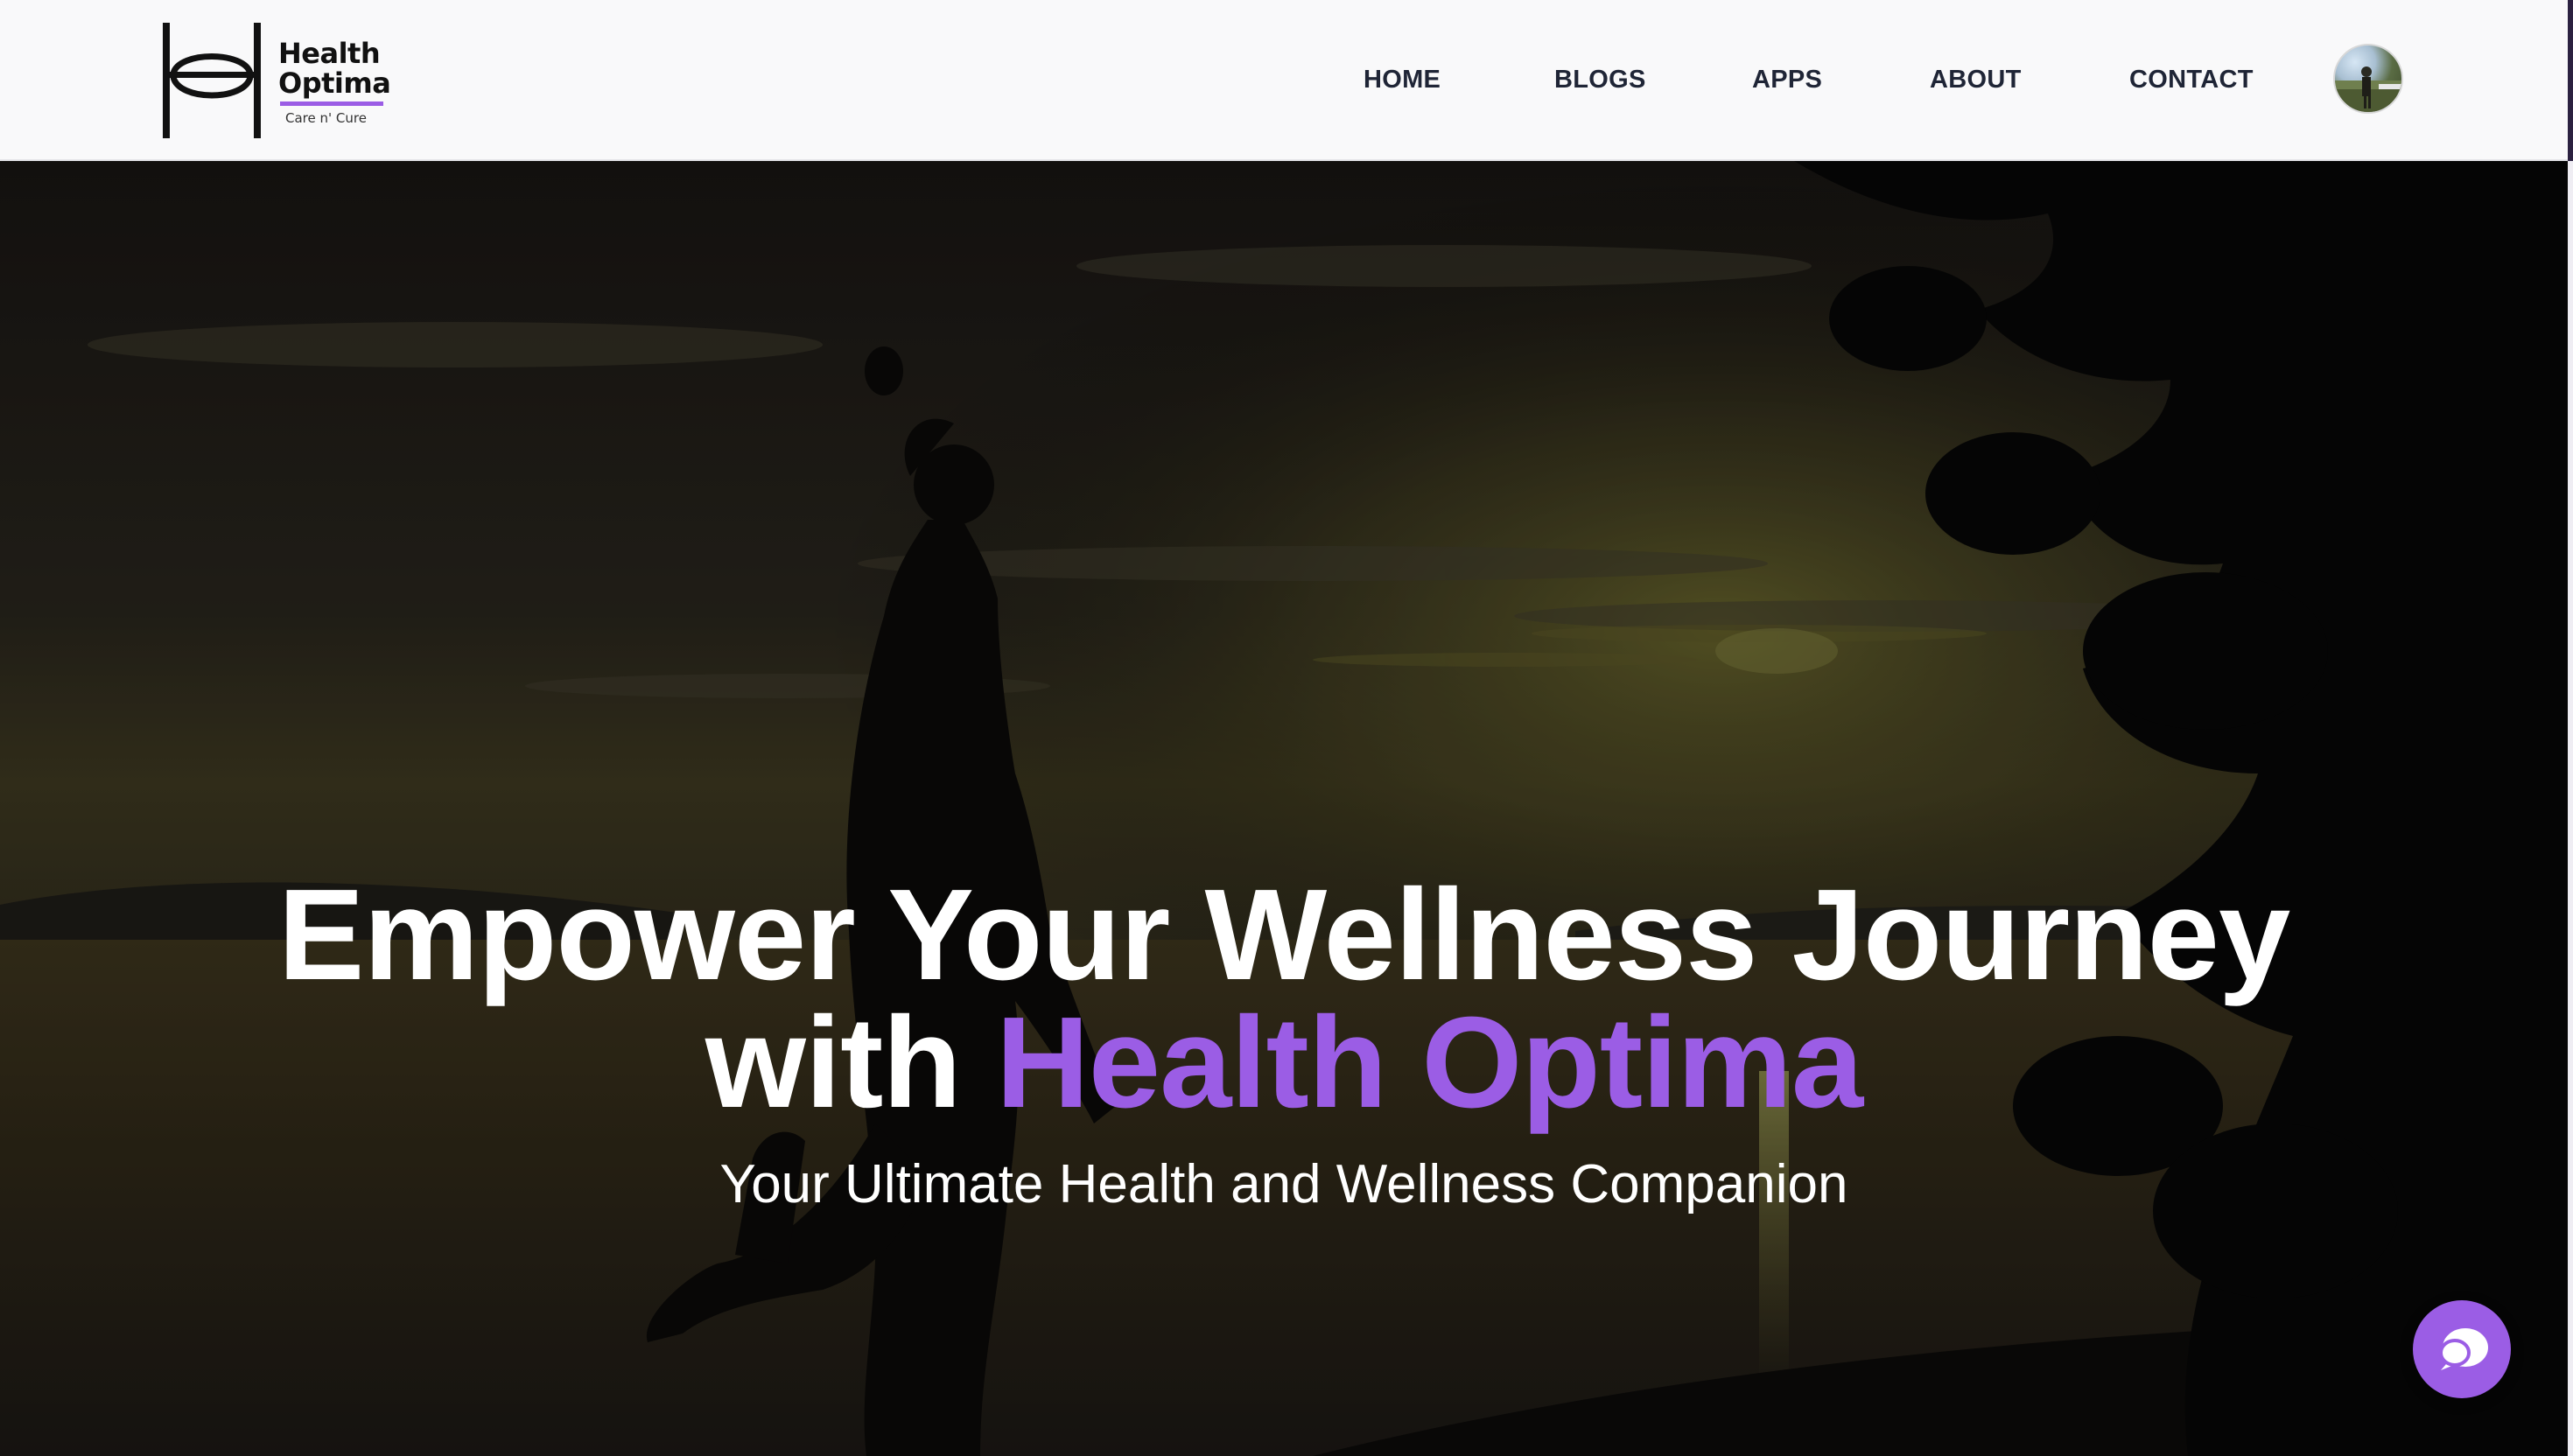 This screenshot has width=2573, height=1456. Describe the element at coordinates (2570, 728) in the screenshot. I see `page-scrollbar` at that location.